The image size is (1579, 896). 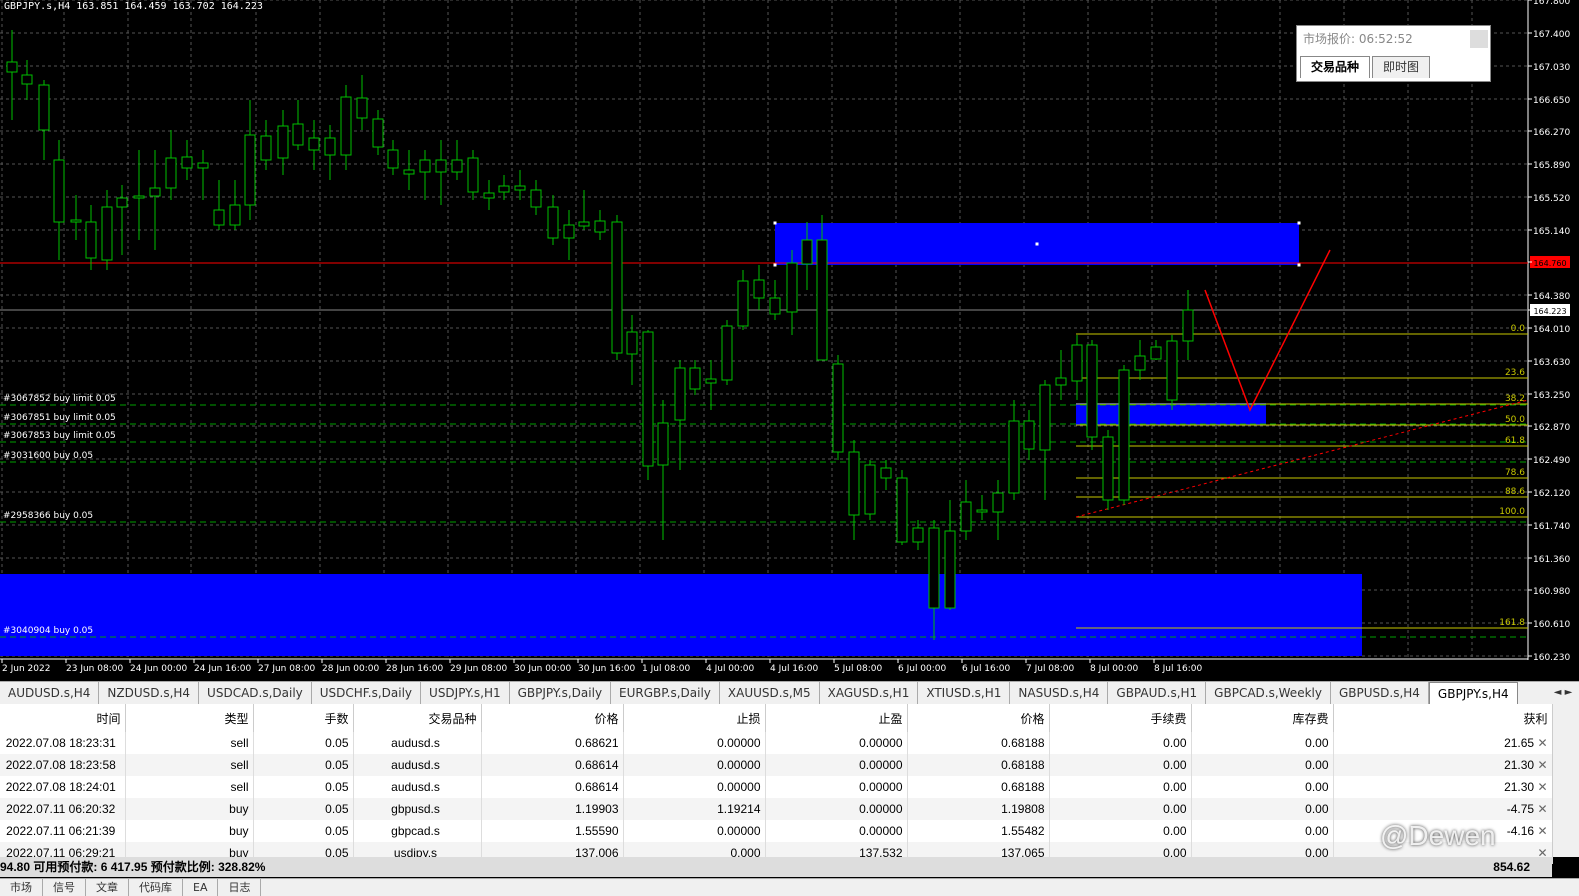 What do you see at coordinates (201, 887) in the screenshot?
I see `terminal-tab: EA` at bounding box center [201, 887].